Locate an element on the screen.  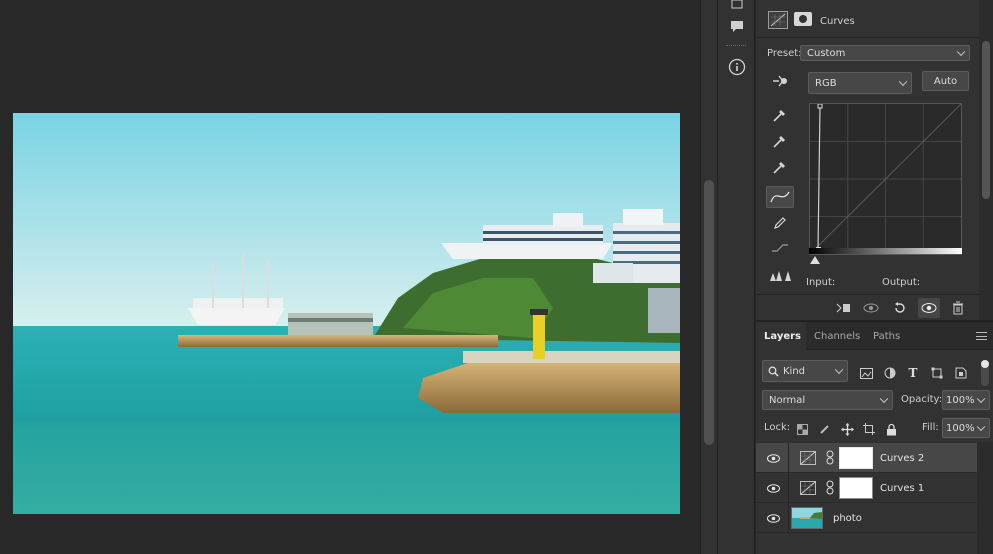
toggle-visibility-icon is located at coordinates (929, 308).